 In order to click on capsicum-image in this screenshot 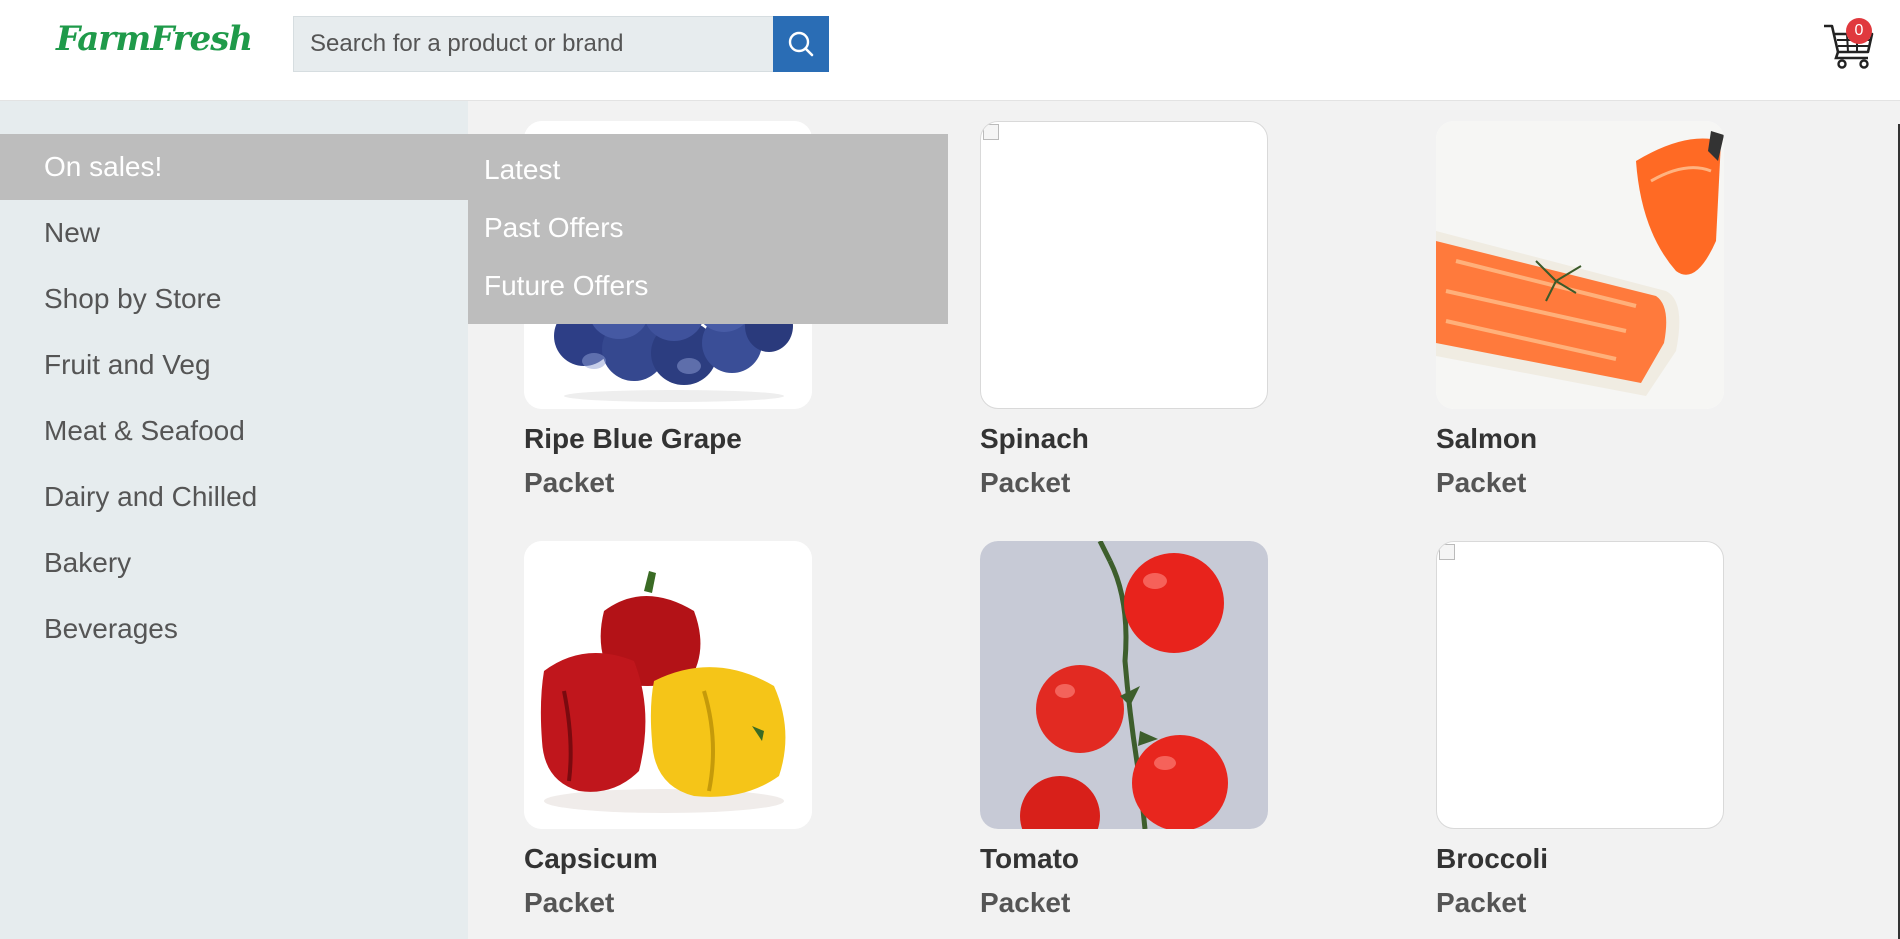, I will do `click(668, 685)`.